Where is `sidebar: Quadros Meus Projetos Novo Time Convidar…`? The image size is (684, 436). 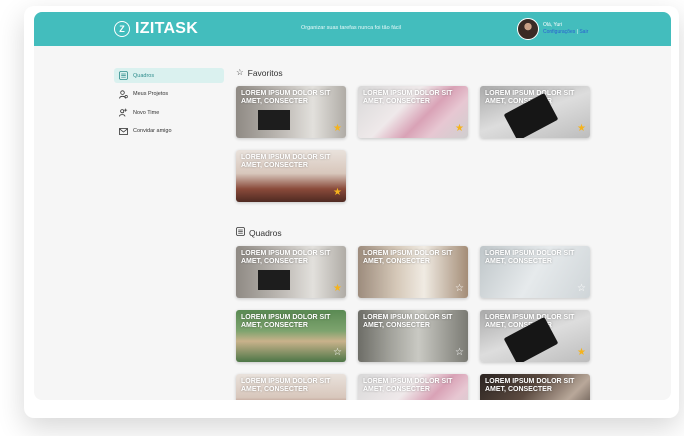
sidebar: Quadros Meus Projetos Novo Time Convidar… is located at coordinates (169, 105).